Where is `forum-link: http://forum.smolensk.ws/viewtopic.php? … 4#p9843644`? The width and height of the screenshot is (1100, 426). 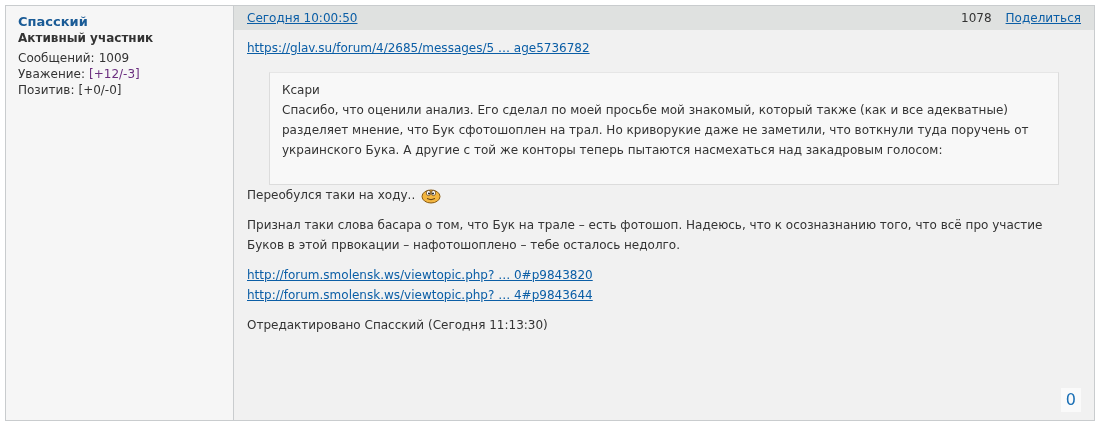
forum-link: http://forum.smolensk.ws/viewtopic.php? … 4#p9843644 is located at coordinates (420, 295).